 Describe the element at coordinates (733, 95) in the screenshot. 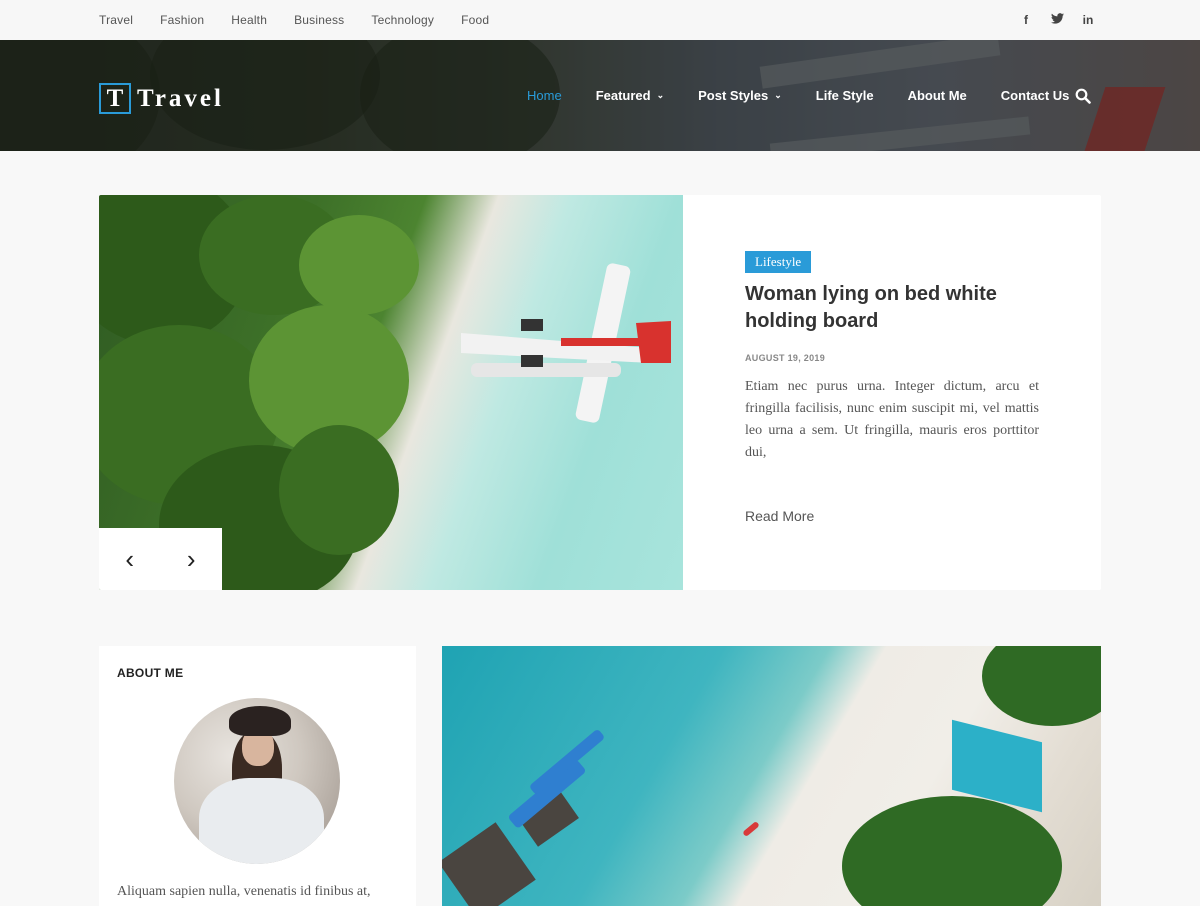

I see `nav-label: Post Styles` at that location.